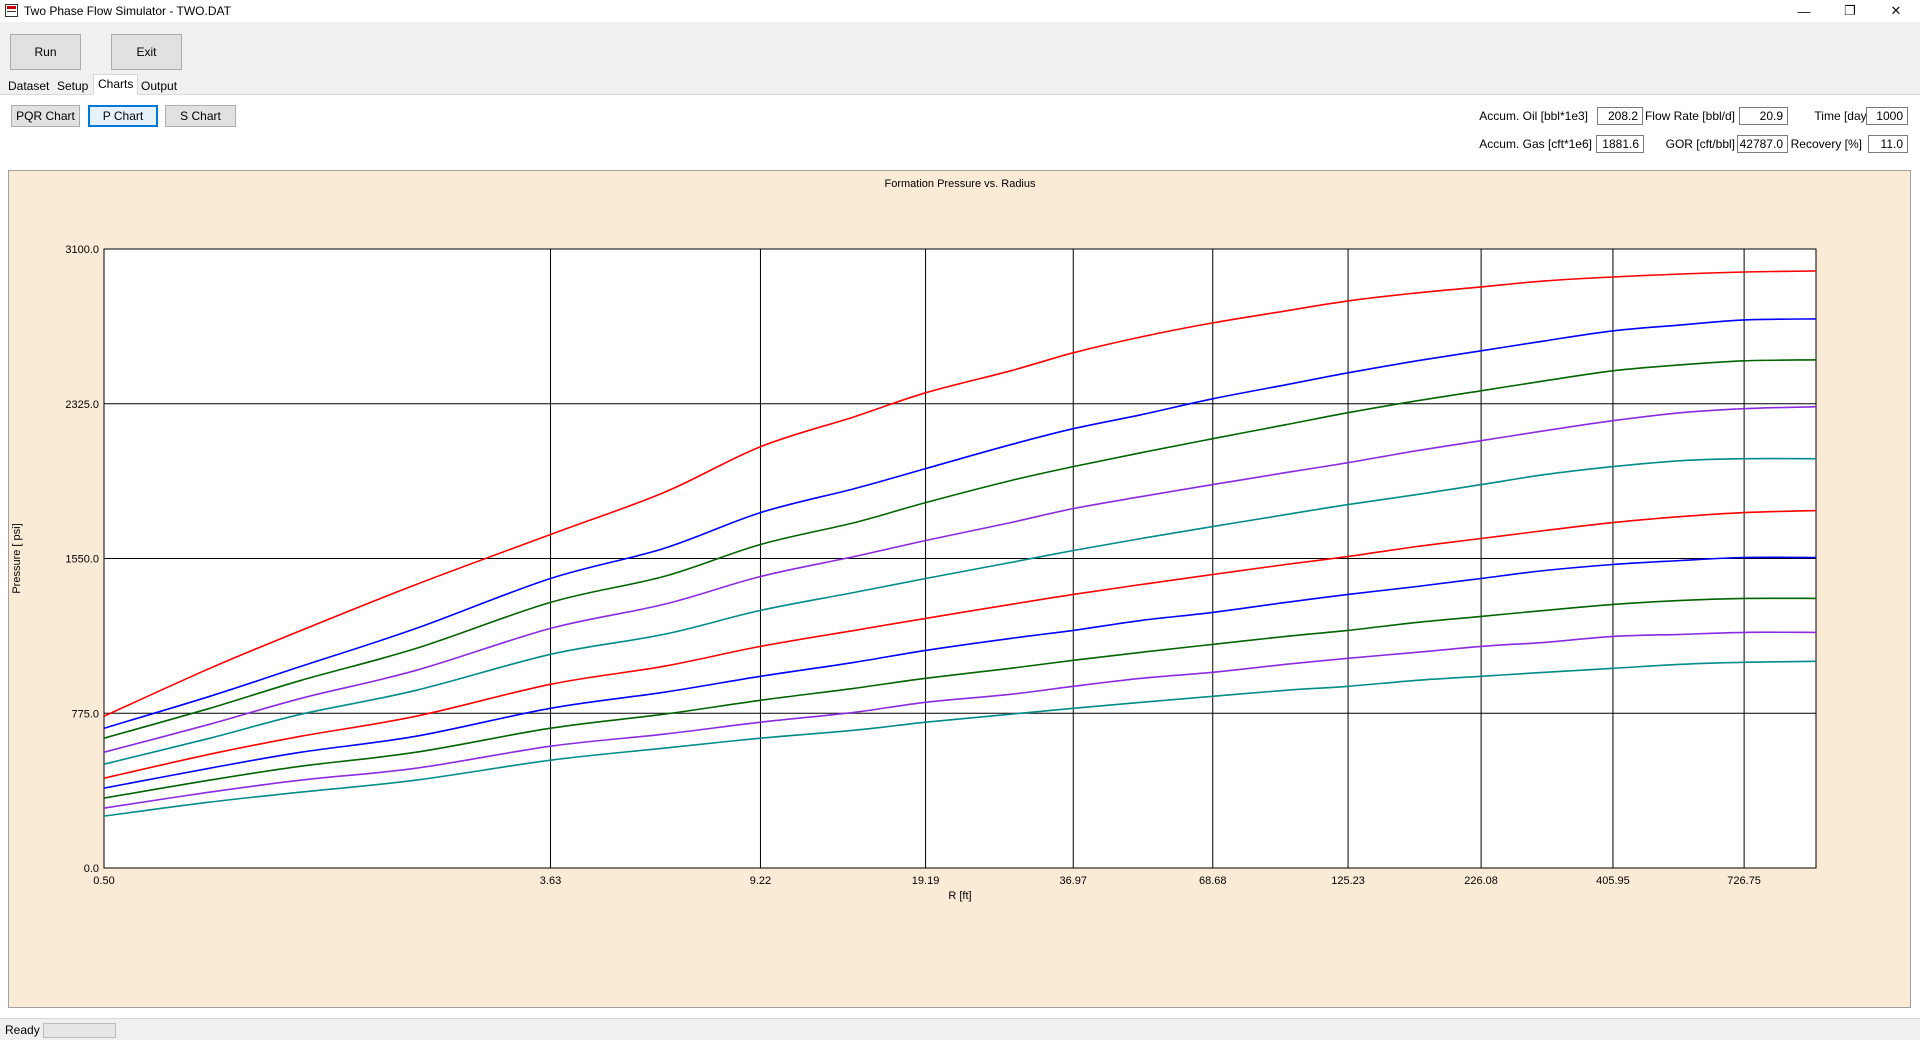  Describe the element at coordinates (1887, 116) in the screenshot. I see `time-value: 1000` at that location.